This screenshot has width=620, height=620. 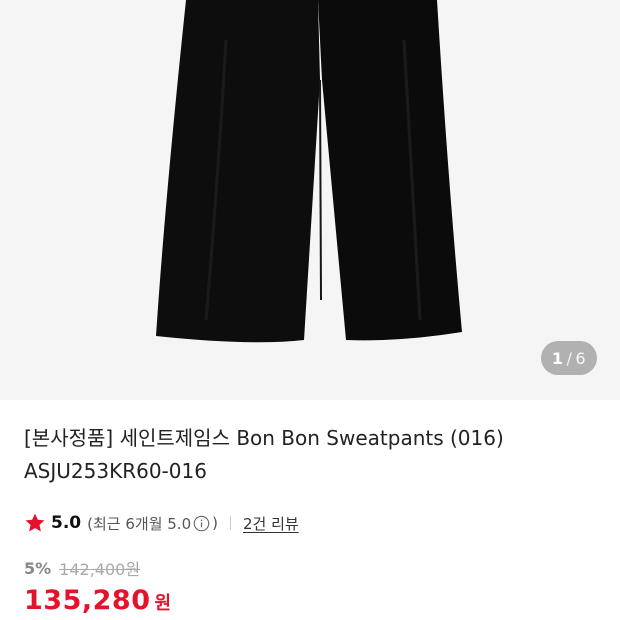 I want to click on discount-rate: 5%, so click(x=38, y=568).